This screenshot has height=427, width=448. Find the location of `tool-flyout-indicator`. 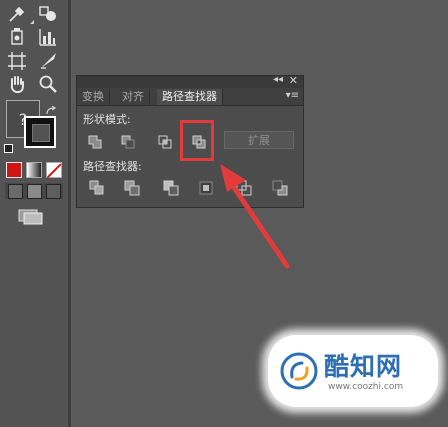

tool-flyout-indicator is located at coordinates (32, 22).